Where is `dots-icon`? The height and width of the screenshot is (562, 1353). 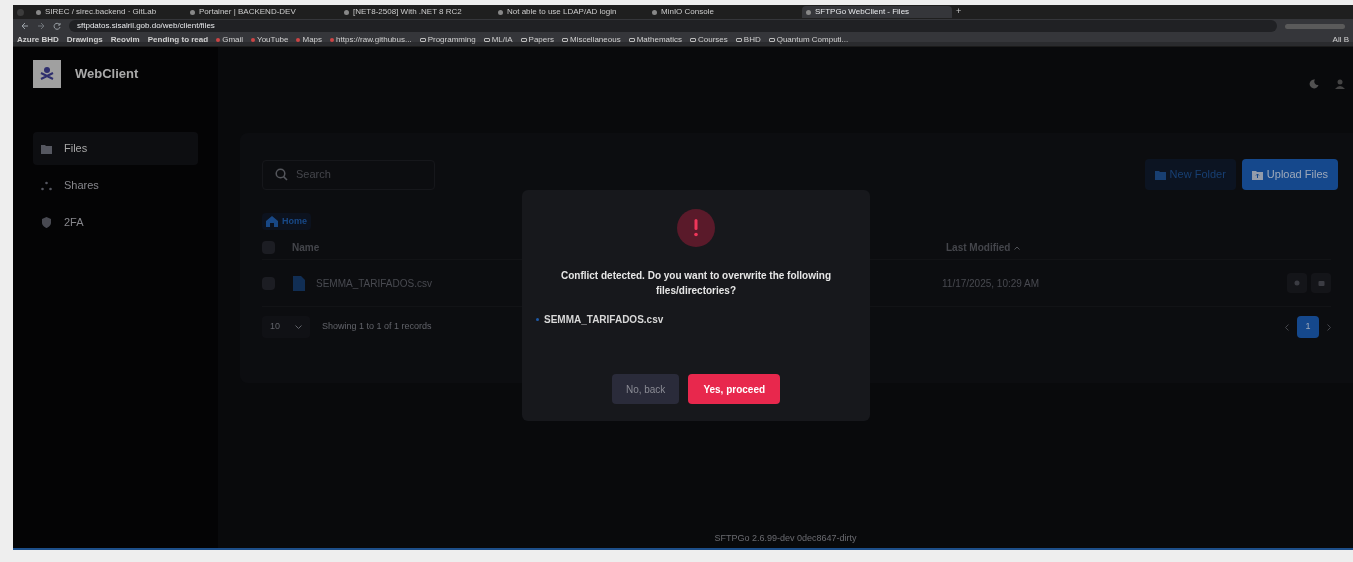 dots-icon is located at coordinates (46, 185).